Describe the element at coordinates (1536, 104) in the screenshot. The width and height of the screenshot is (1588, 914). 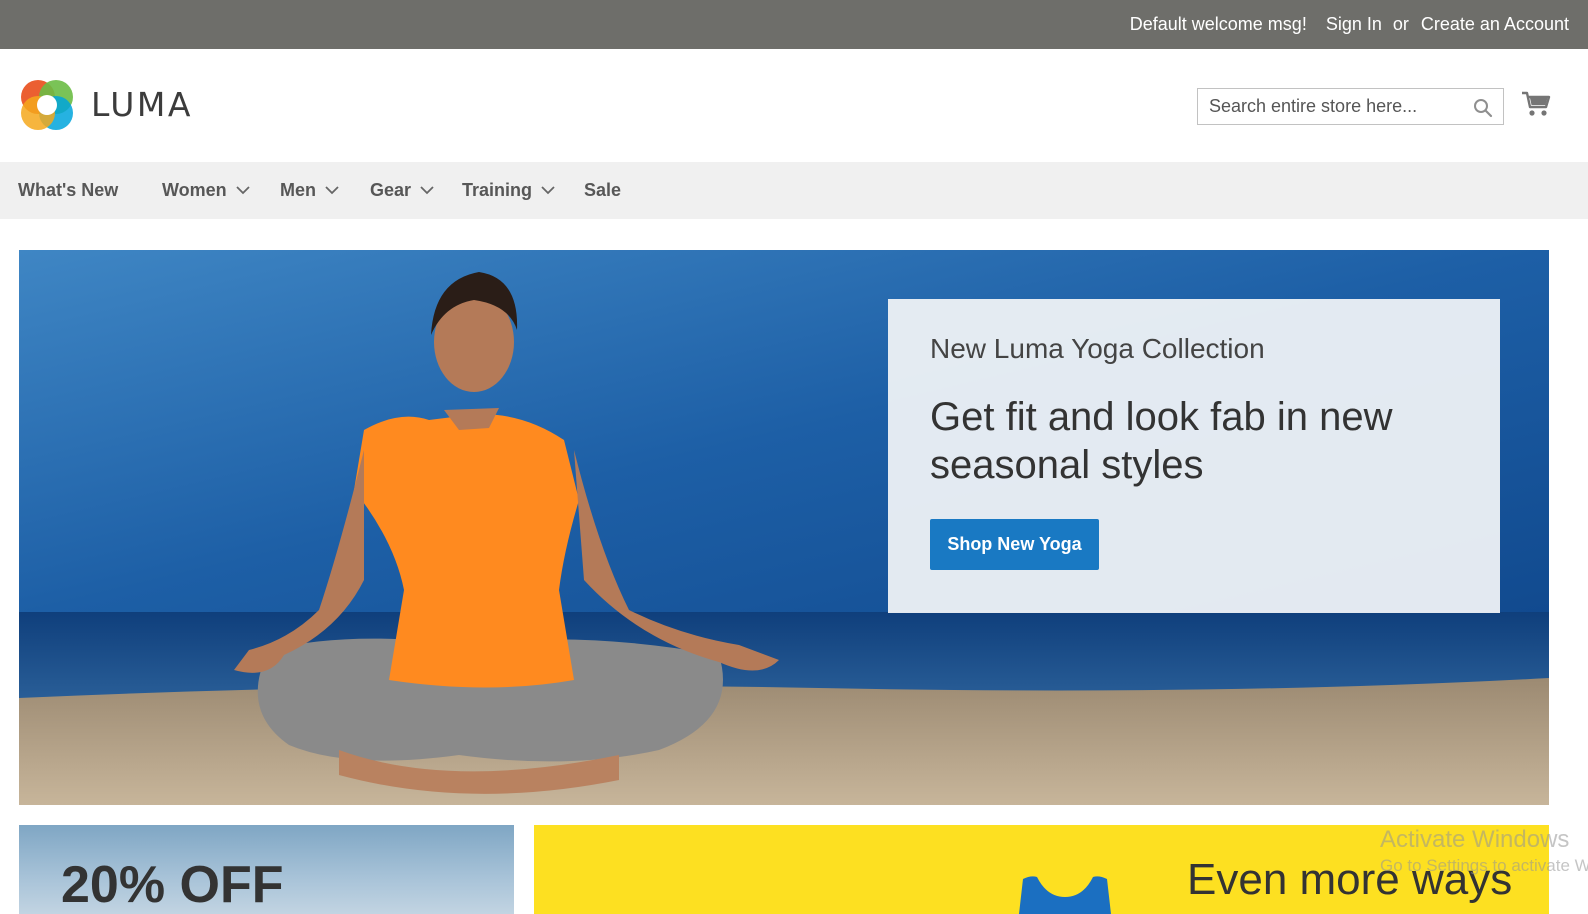
I see `cart-icon` at that location.